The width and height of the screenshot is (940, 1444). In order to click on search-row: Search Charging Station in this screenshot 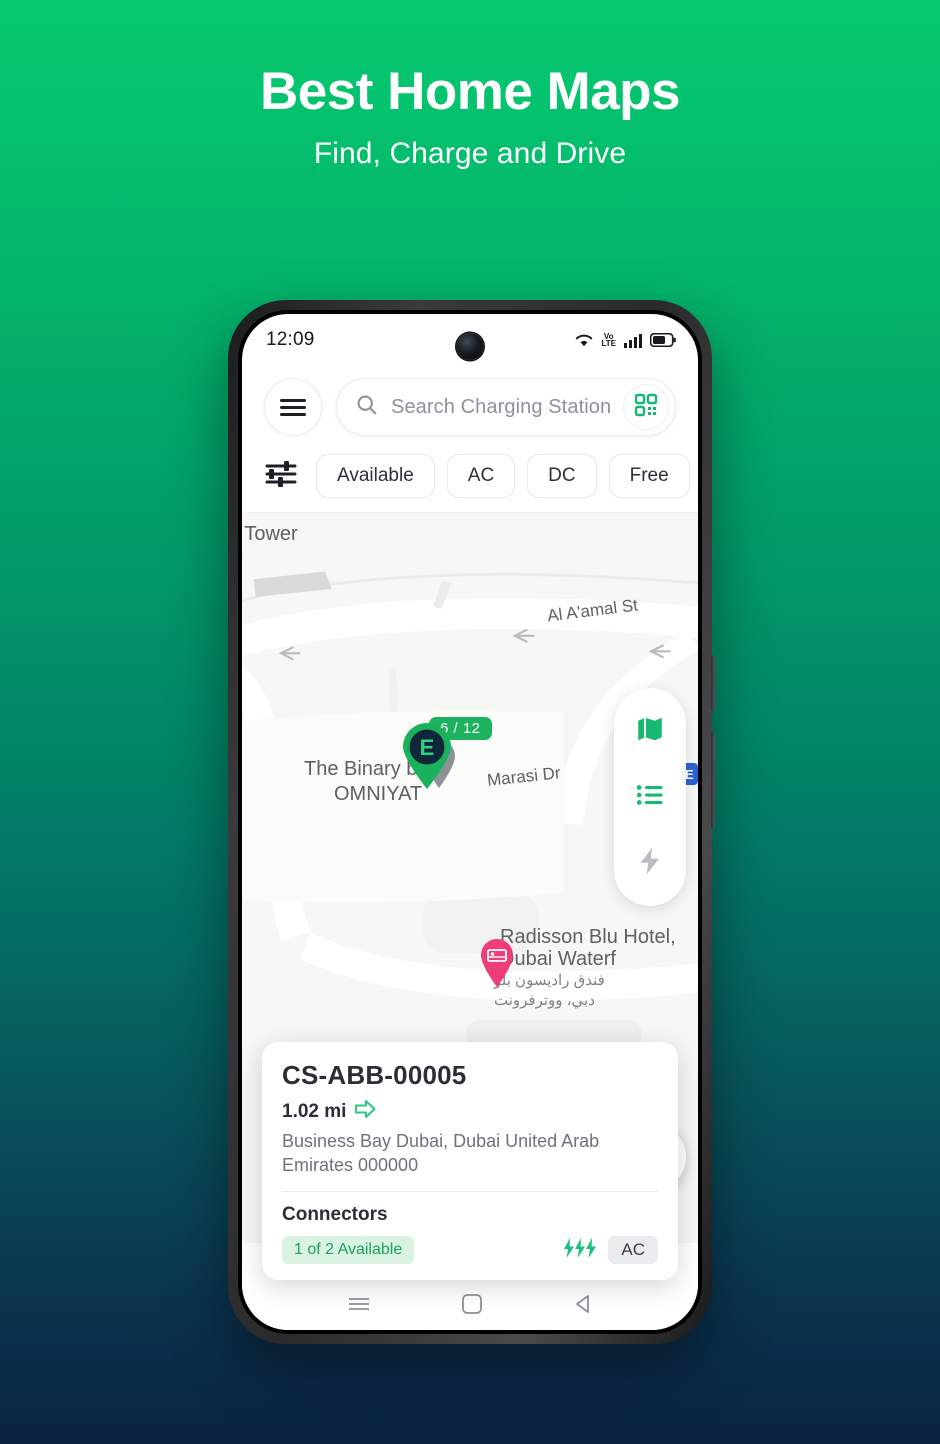, I will do `click(470, 406)`.